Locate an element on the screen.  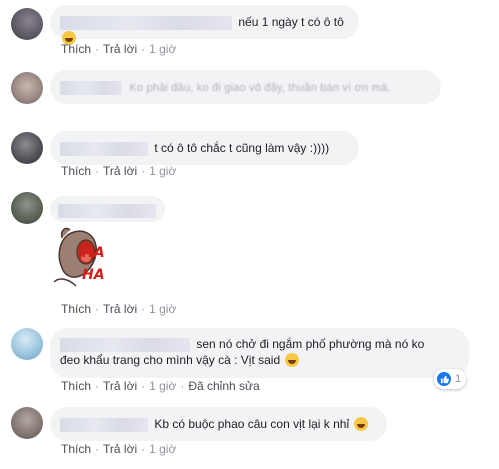
thinking-emoji-icon is located at coordinates (361, 424).